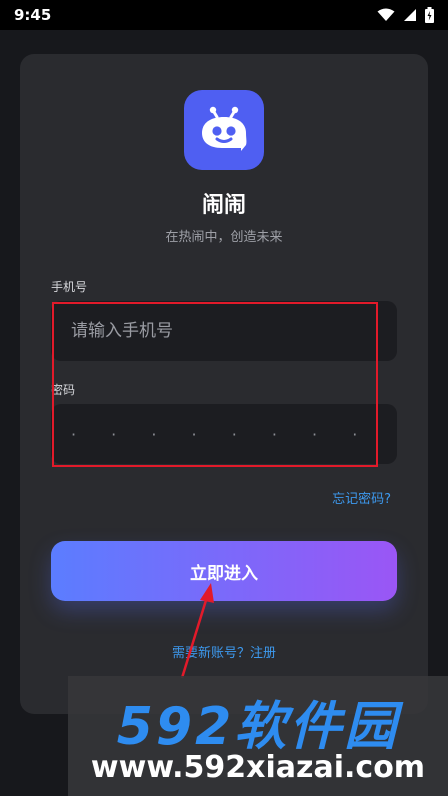  I want to click on app-logo, so click(224, 130).